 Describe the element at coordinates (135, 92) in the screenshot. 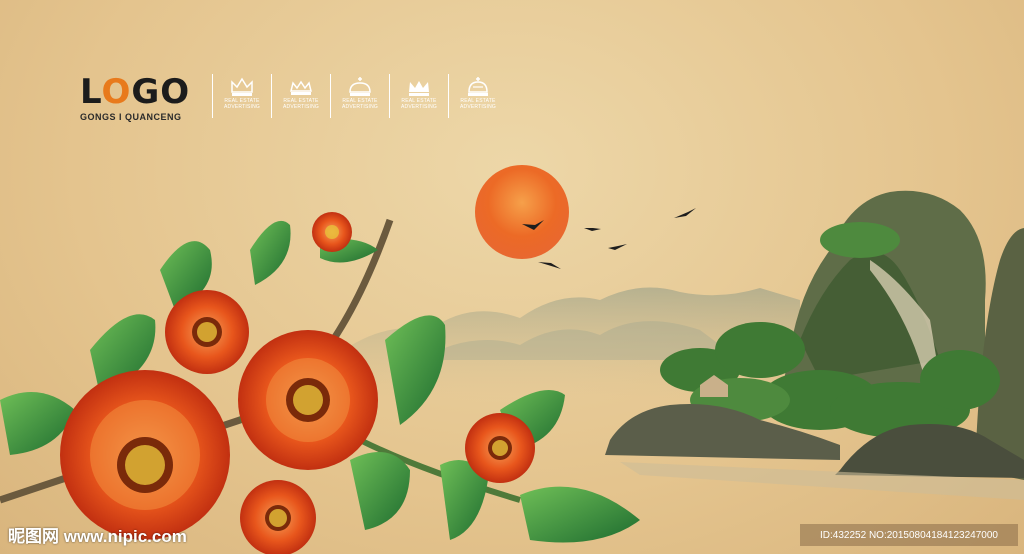

I see `logo-wordmark: LOGO` at that location.